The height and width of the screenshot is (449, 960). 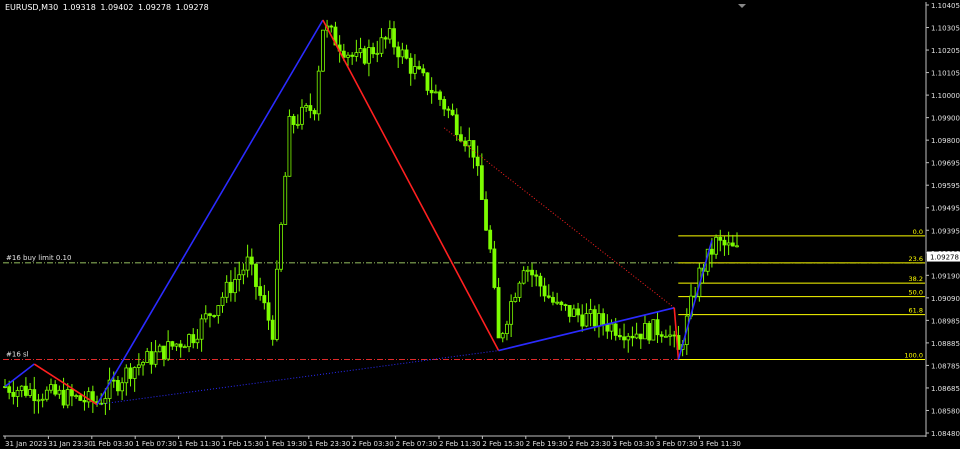 I want to click on projection-line, so click(x=559, y=218).